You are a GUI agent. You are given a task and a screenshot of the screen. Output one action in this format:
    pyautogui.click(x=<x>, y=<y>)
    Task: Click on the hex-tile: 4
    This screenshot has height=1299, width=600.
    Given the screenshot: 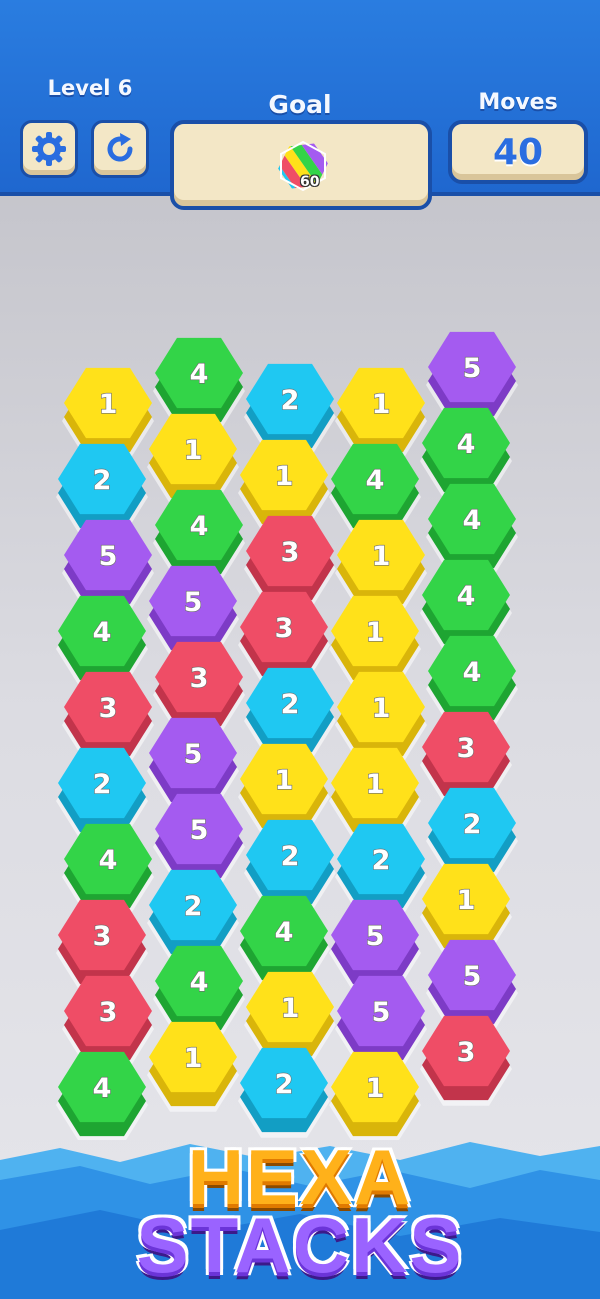 What is the action you would take?
    pyautogui.click(x=102, y=1095)
    